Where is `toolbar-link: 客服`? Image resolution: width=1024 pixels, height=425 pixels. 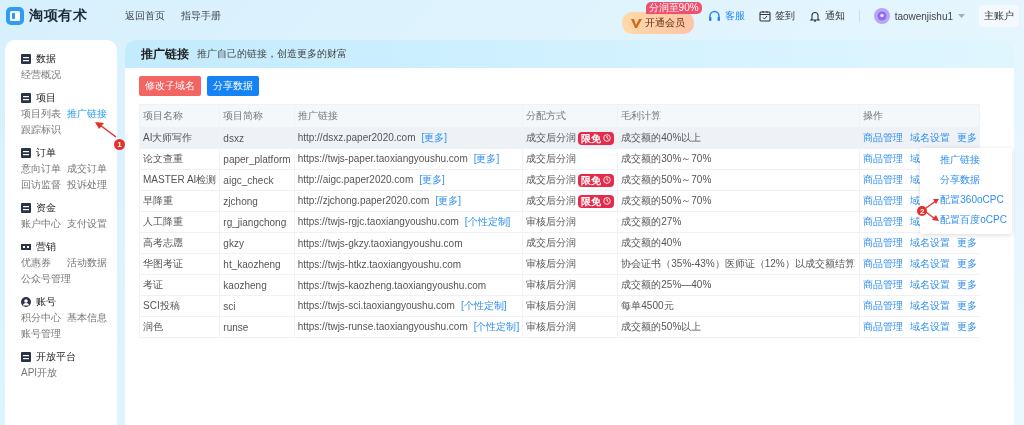
toolbar-link: 客服 is located at coordinates (726, 16).